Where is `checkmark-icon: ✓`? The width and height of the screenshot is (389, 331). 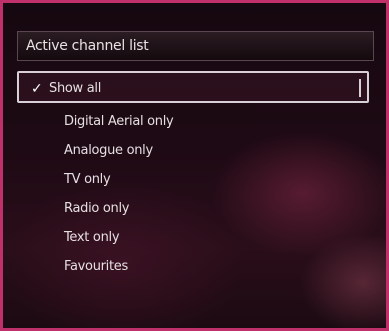 checkmark-icon: ✓ is located at coordinates (37, 89).